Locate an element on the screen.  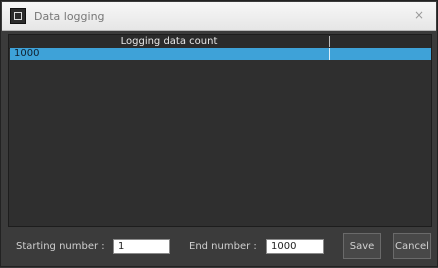
app-window-icon is located at coordinates (18, 16).